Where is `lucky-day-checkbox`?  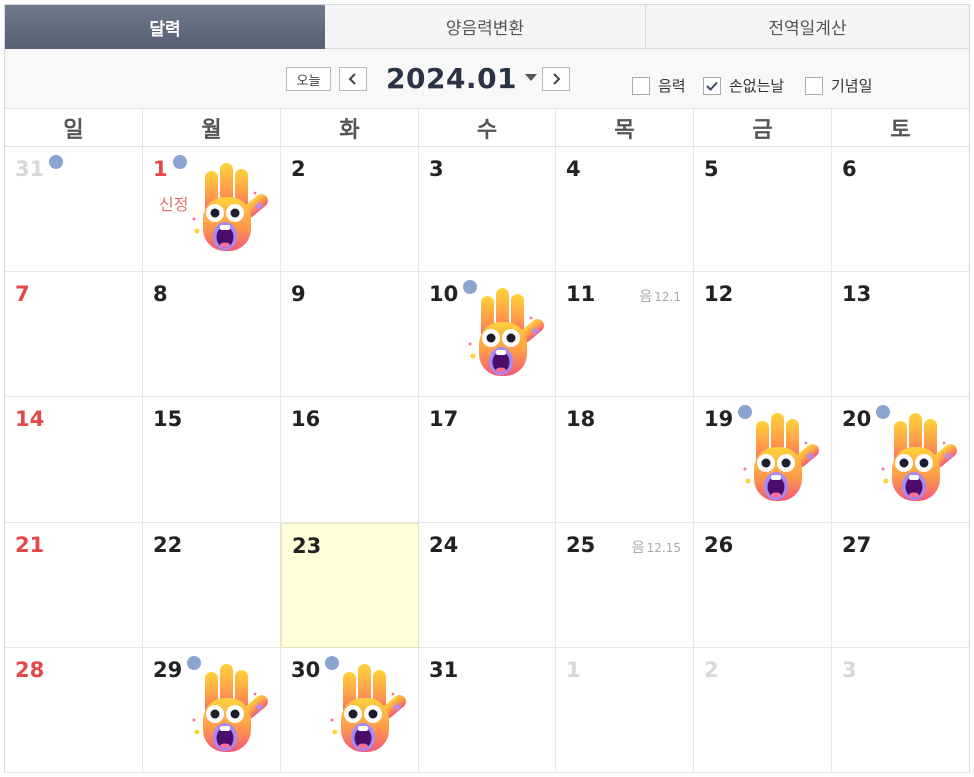 lucky-day-checkbox is located at coordinates (712, 85).